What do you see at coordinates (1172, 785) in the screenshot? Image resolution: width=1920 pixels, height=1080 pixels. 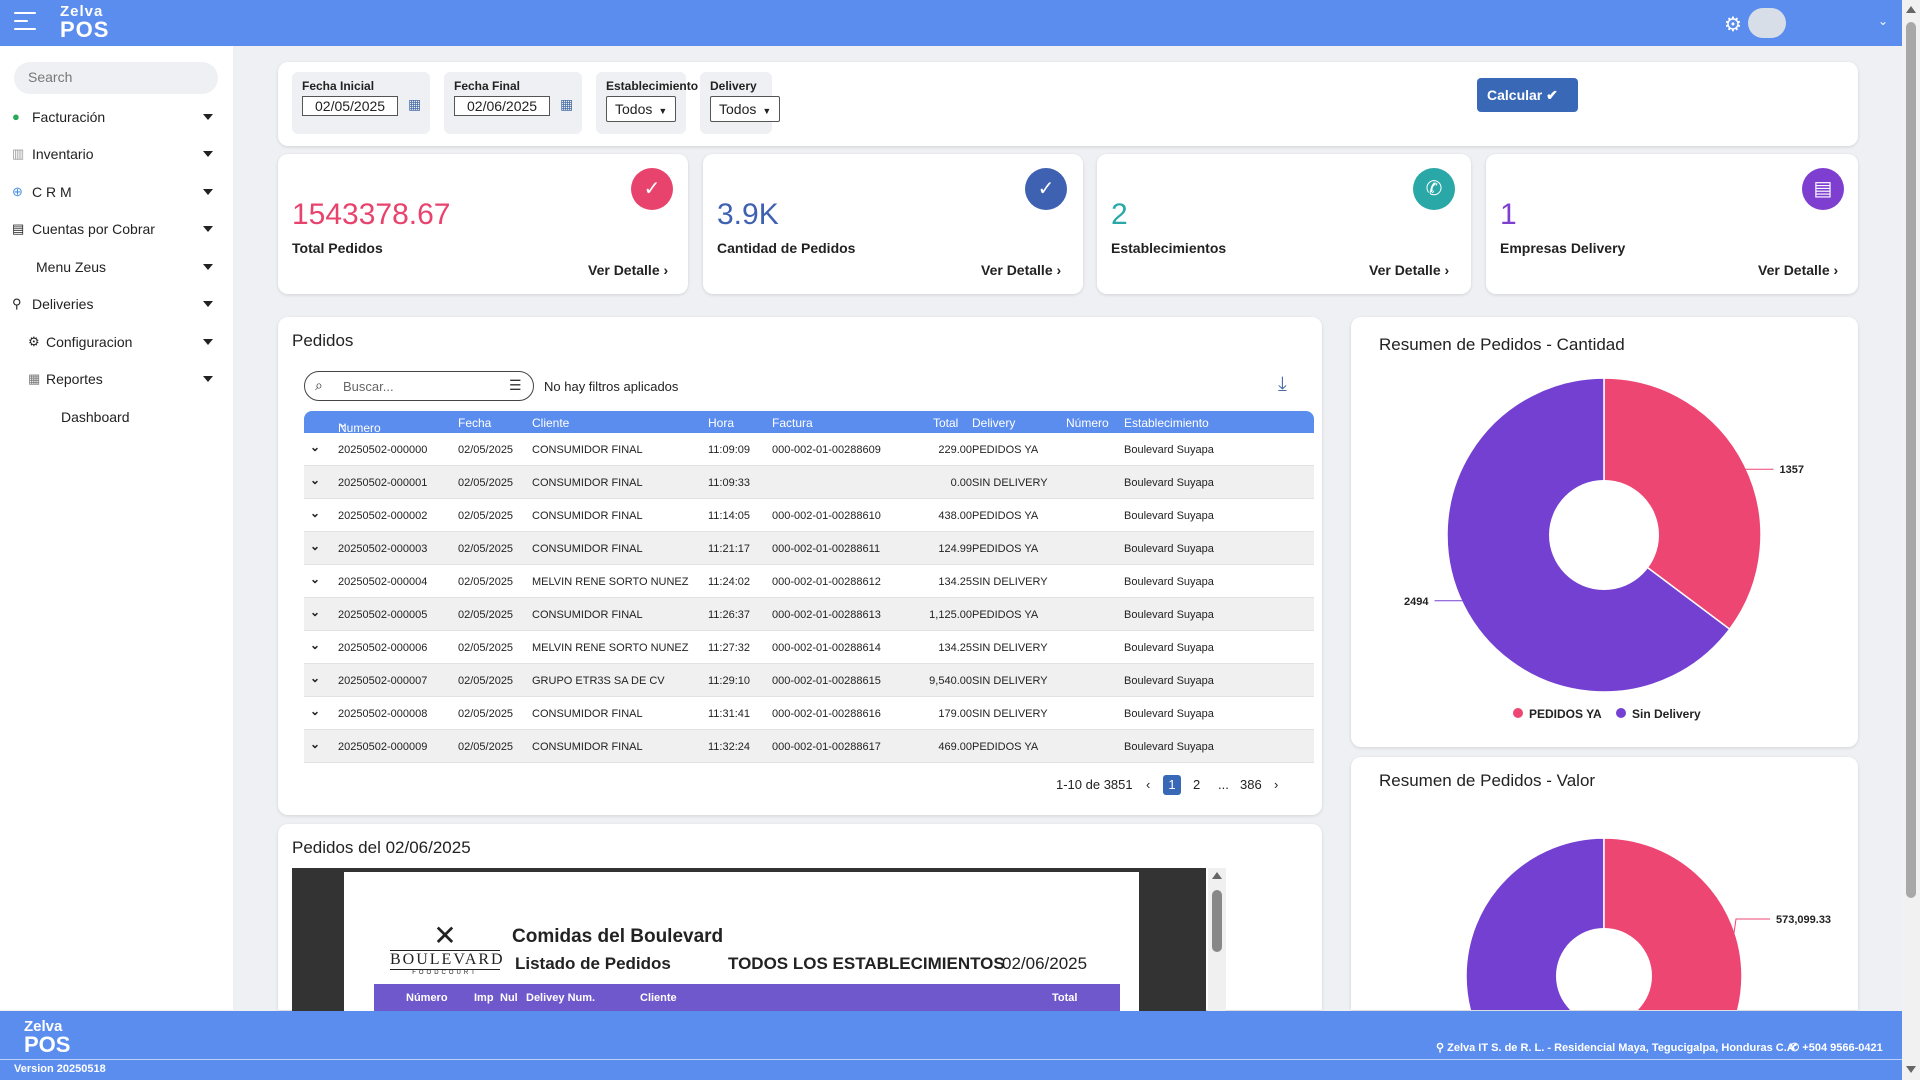 I see `page-button-current: 1` at bounding box center [1172, 785].